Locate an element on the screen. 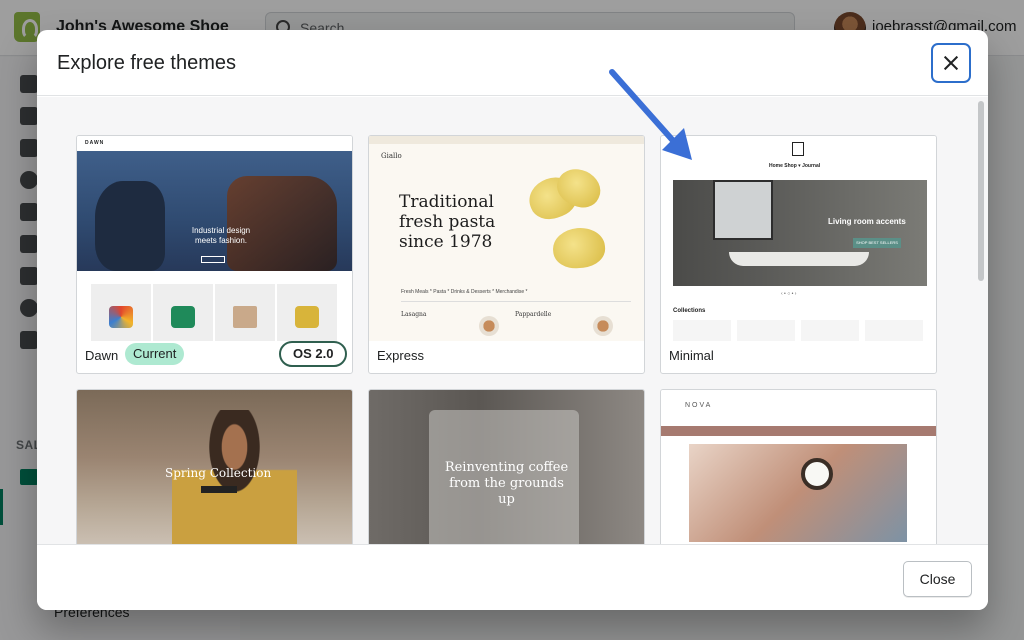  theme-card-coffee: Reinventing coffee from the grounds up is located at coordinates (506, 466).